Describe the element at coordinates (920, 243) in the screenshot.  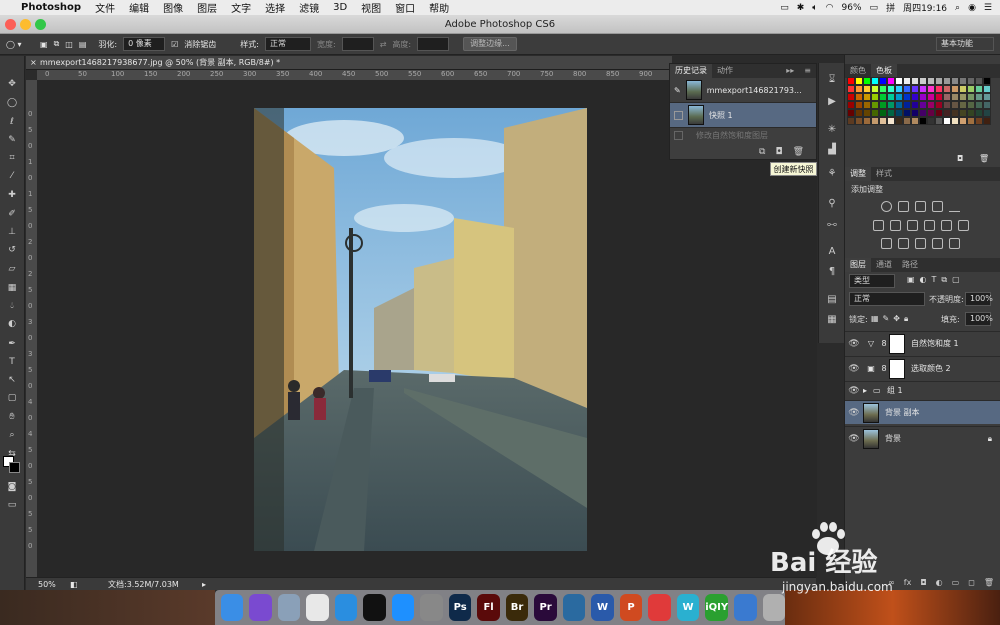
I see `threshold-icon` at that location.